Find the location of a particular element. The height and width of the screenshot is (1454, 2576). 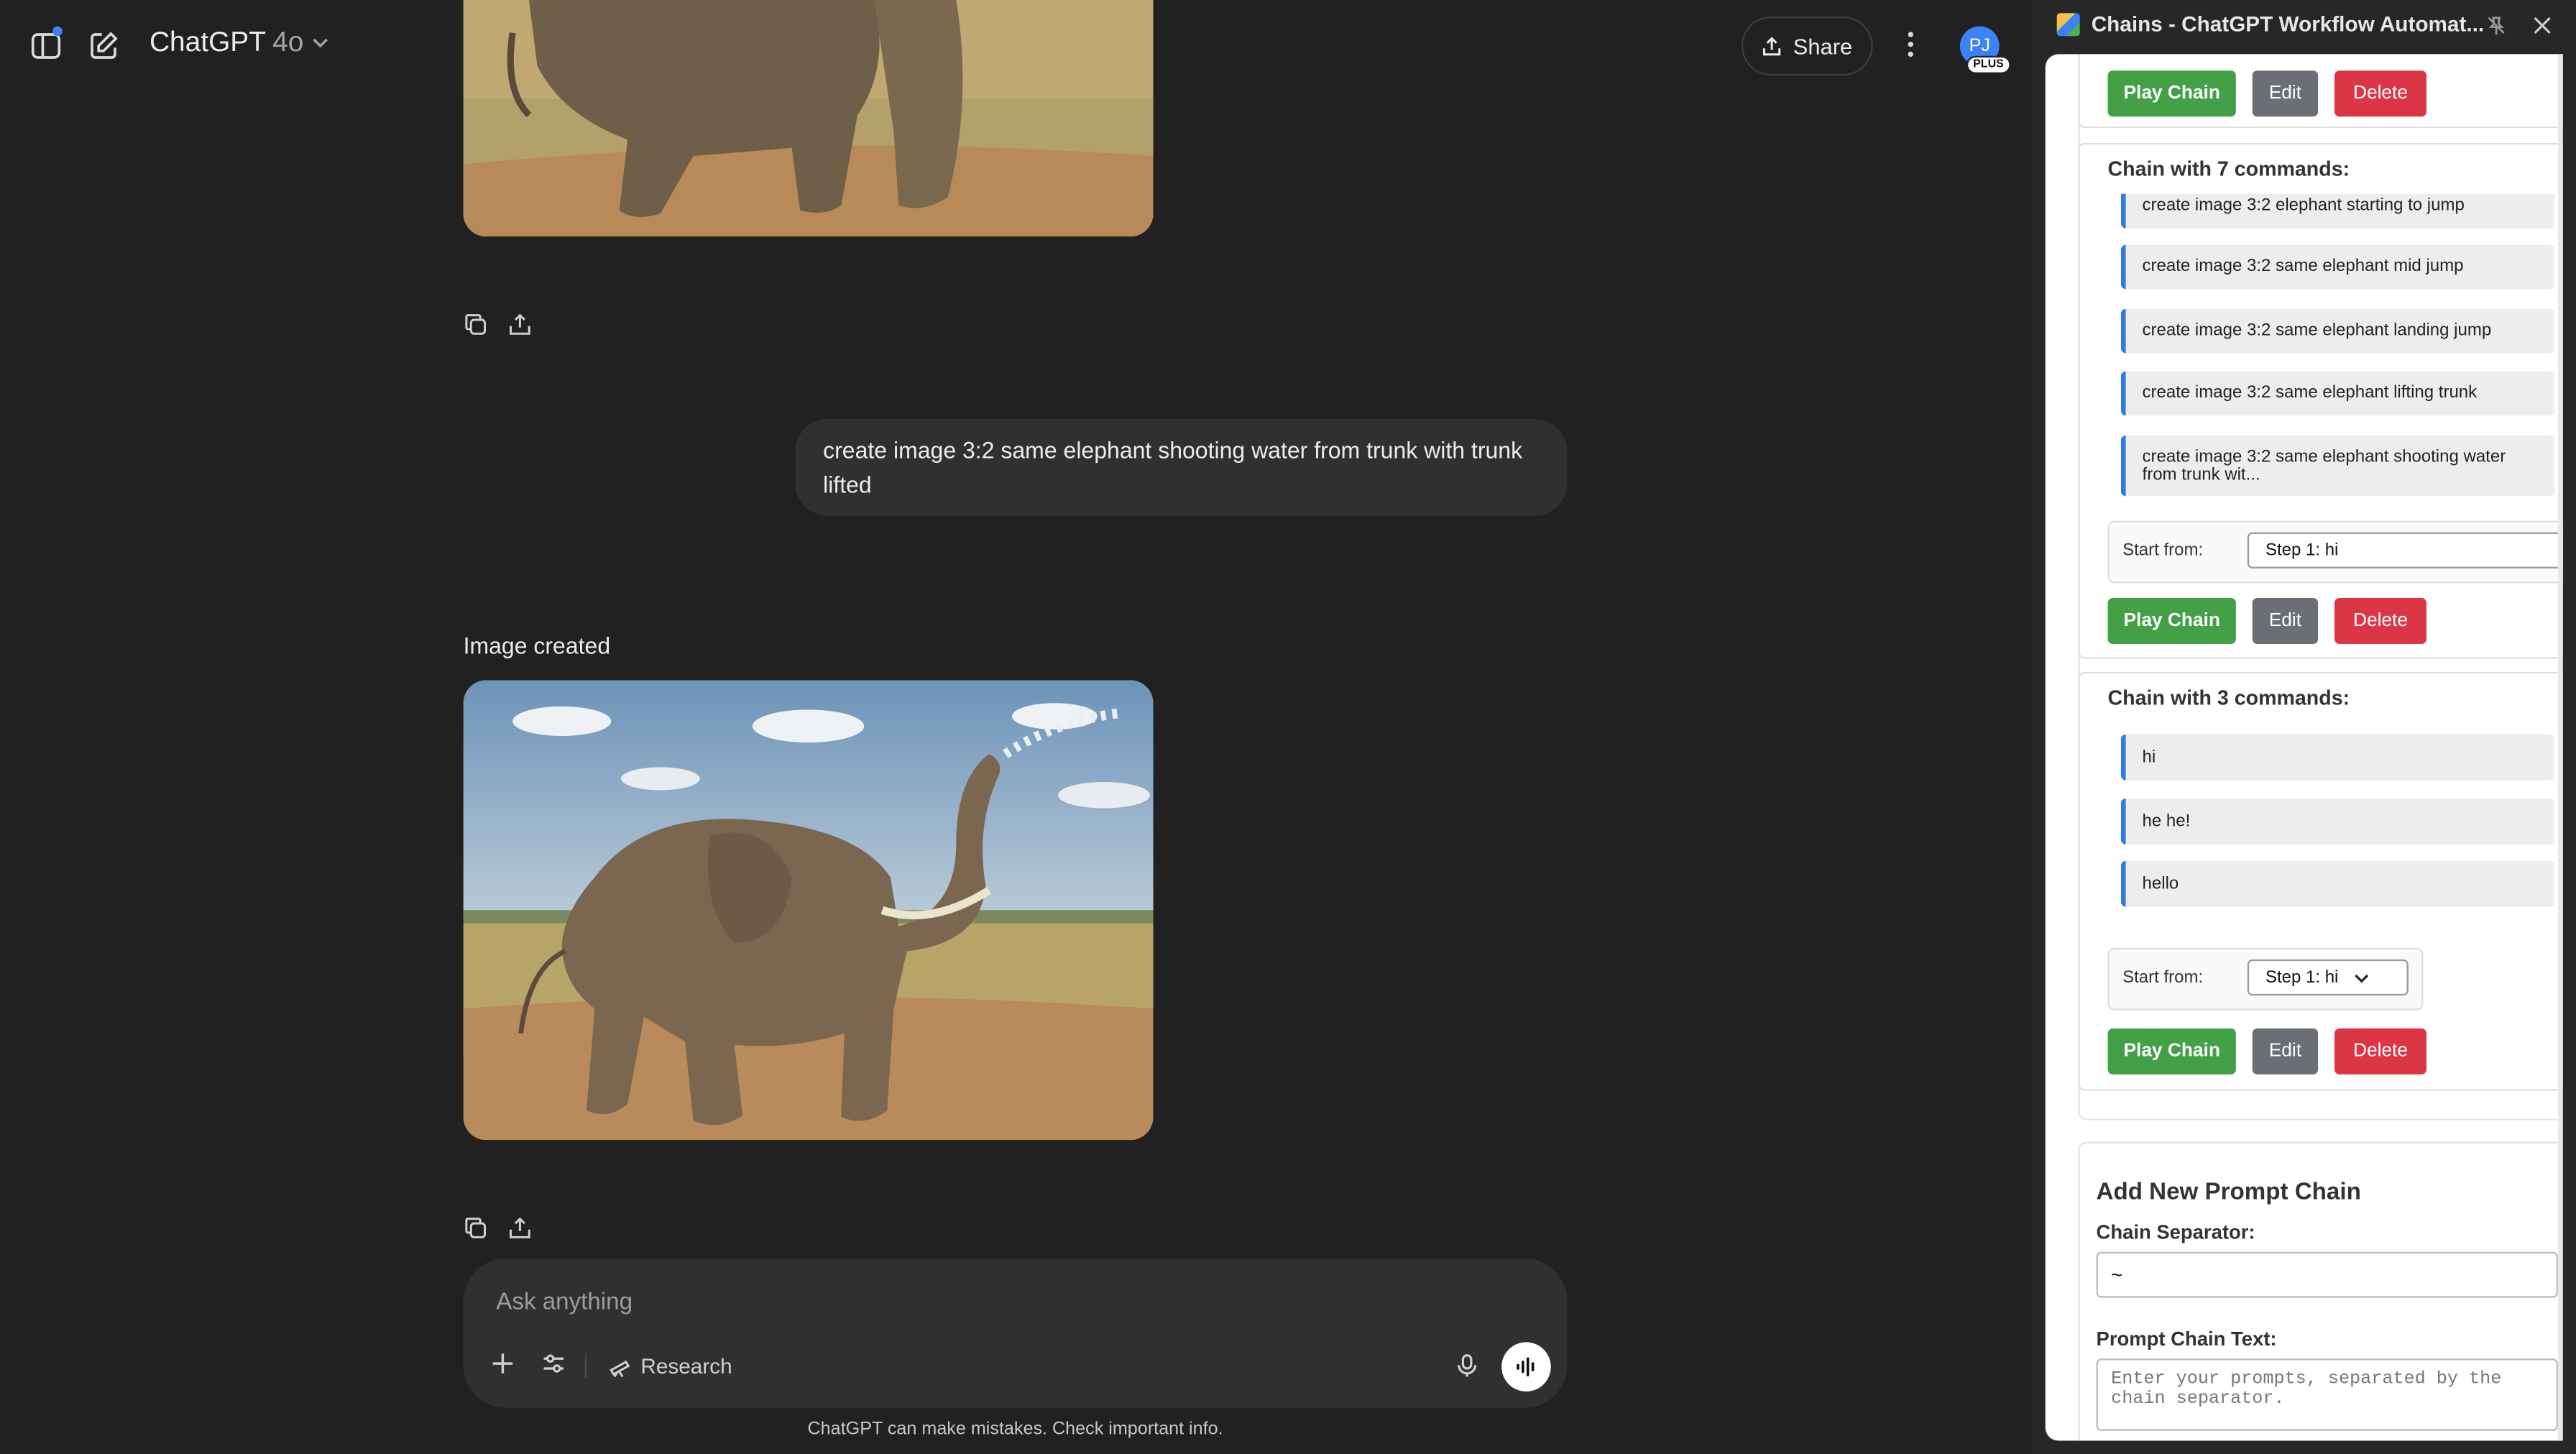

model-name: ChatGPT is located at coordinates (207, 42).